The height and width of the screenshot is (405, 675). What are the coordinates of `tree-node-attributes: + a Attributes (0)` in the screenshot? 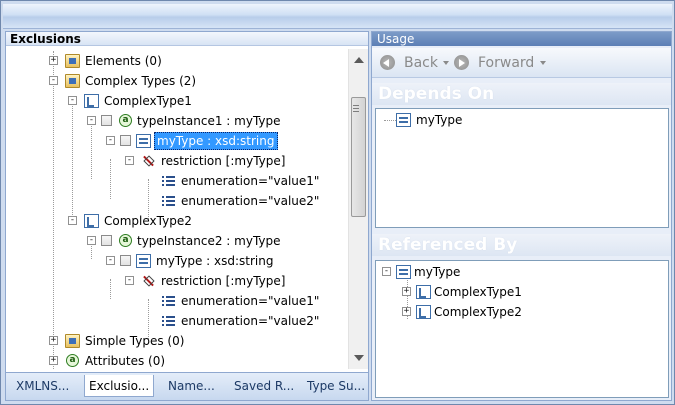 It's located at (149, 360).